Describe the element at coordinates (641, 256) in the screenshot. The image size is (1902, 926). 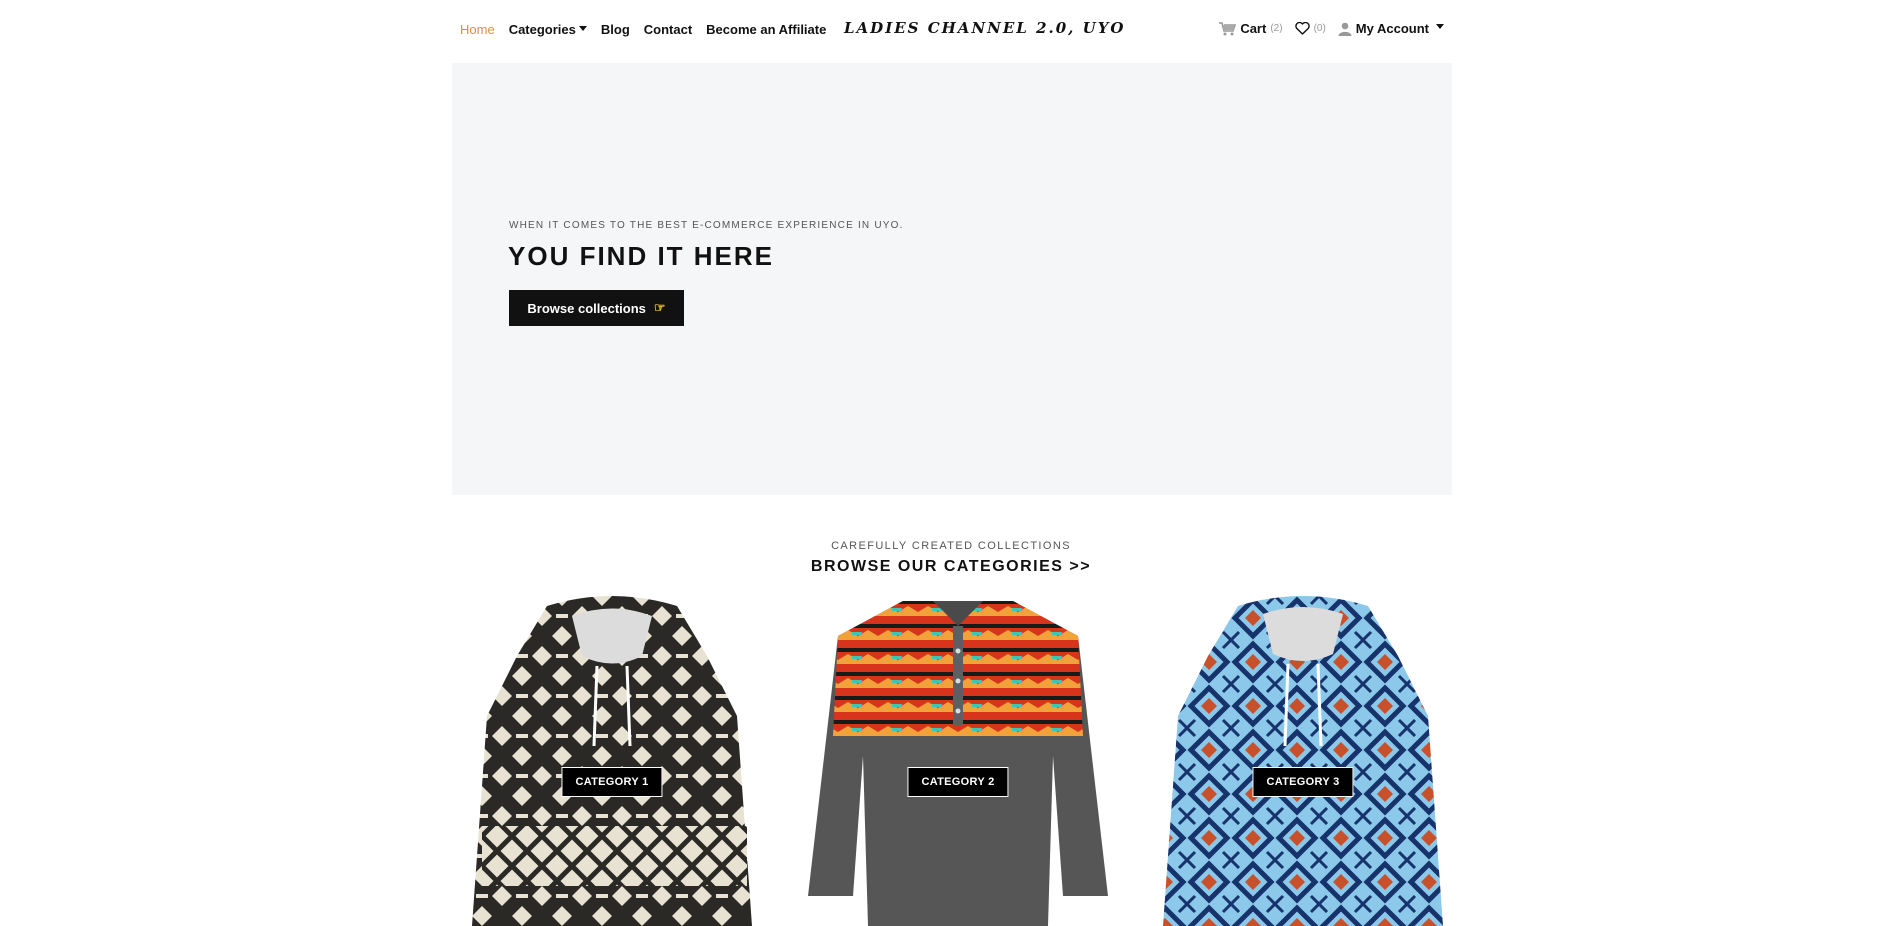
I see `hero-title: YOU FIND IT HERE` at that location.